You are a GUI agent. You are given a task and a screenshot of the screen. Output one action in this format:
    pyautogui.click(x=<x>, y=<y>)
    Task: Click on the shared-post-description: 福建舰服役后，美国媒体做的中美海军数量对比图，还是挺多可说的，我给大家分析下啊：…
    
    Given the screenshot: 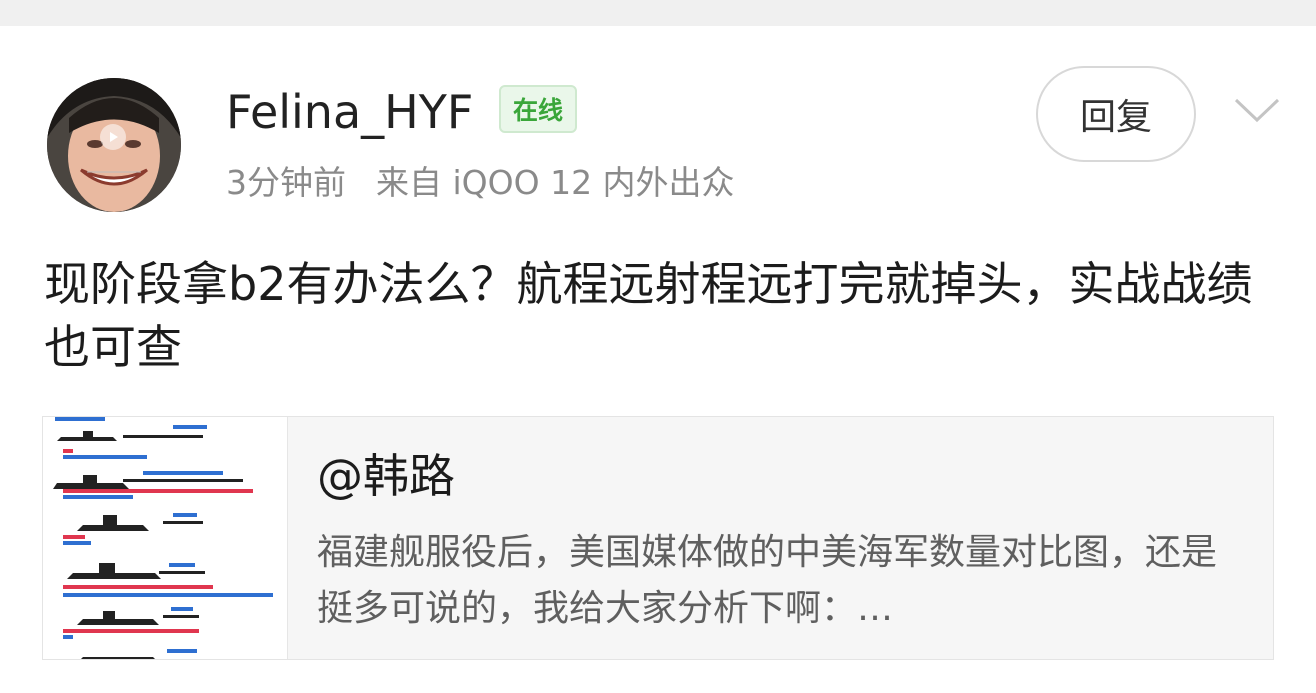 What is the action you would take?
    pyautogui.click(x=767, y=580)
    